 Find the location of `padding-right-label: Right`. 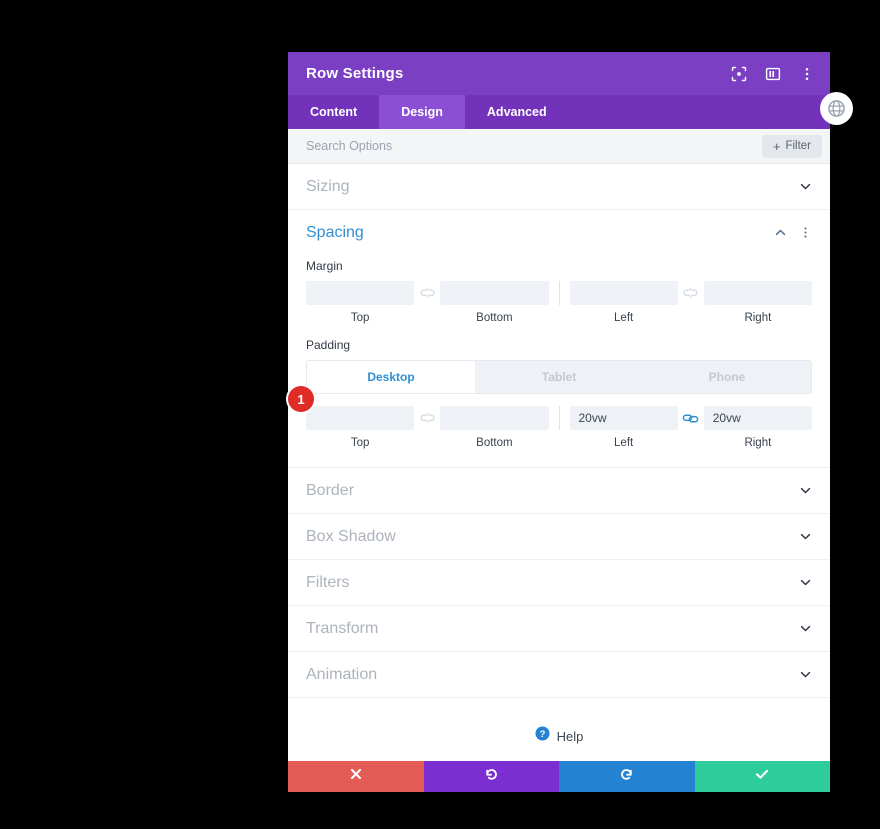

padding-right-label: Right is located at coordinates (758, 443).